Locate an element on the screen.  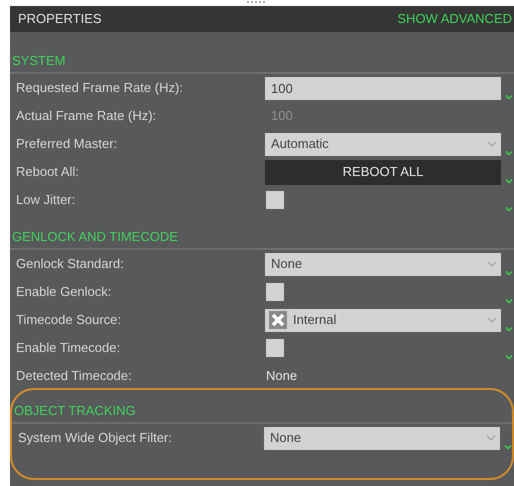
field-label: Genlock Standard: is located at coordinates (70, 264).